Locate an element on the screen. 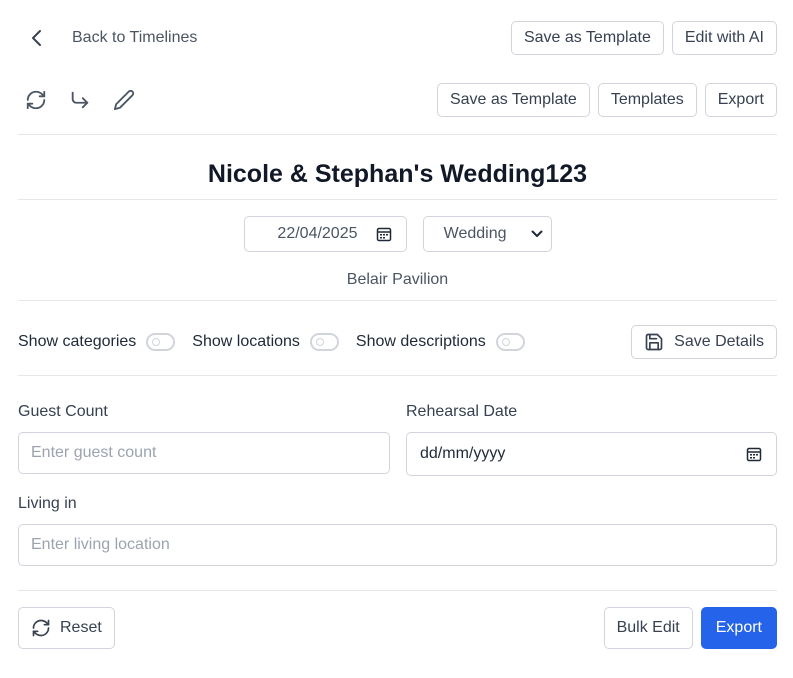  export-button: Export is located at coordinates (740, 100).